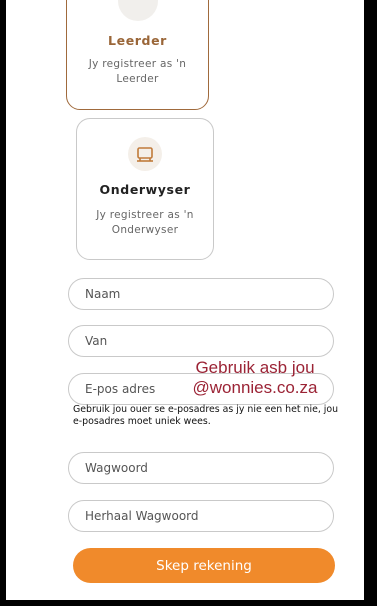 The image size is (377, 606). I want to click on student-icon, so click(137, 10).